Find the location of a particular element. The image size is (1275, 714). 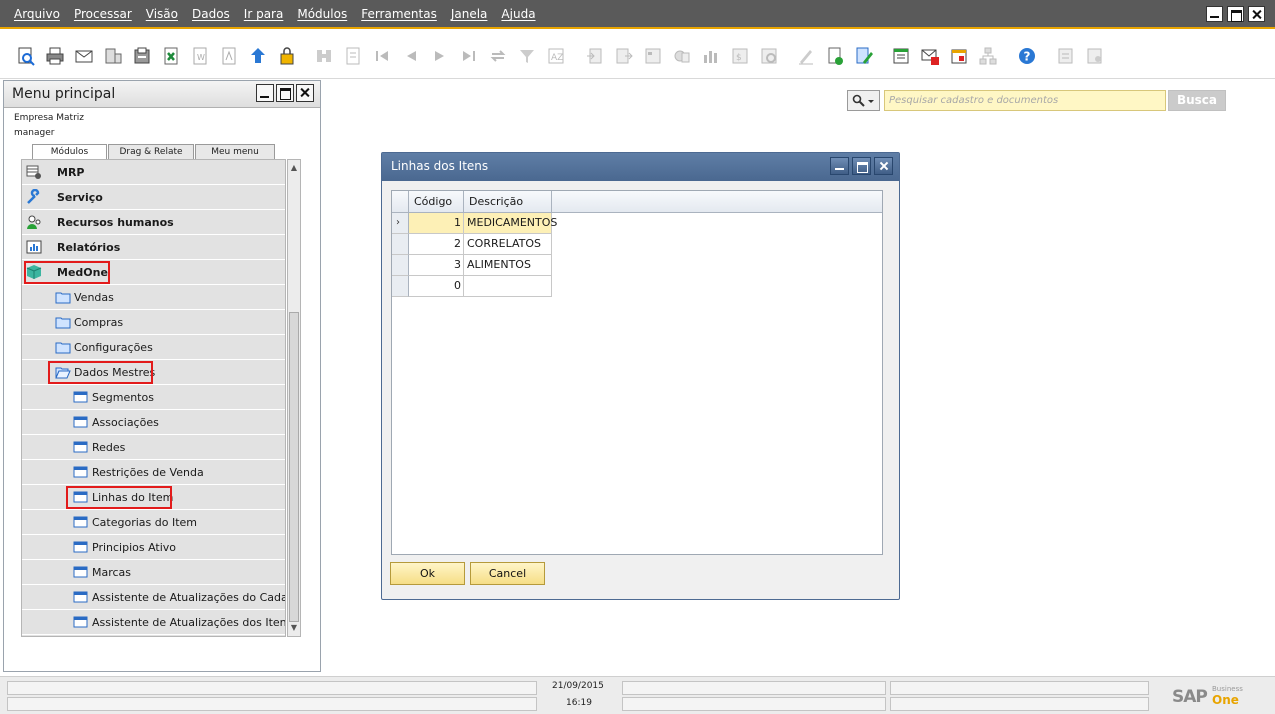

filter-icon is located at coordinates (527, 56).